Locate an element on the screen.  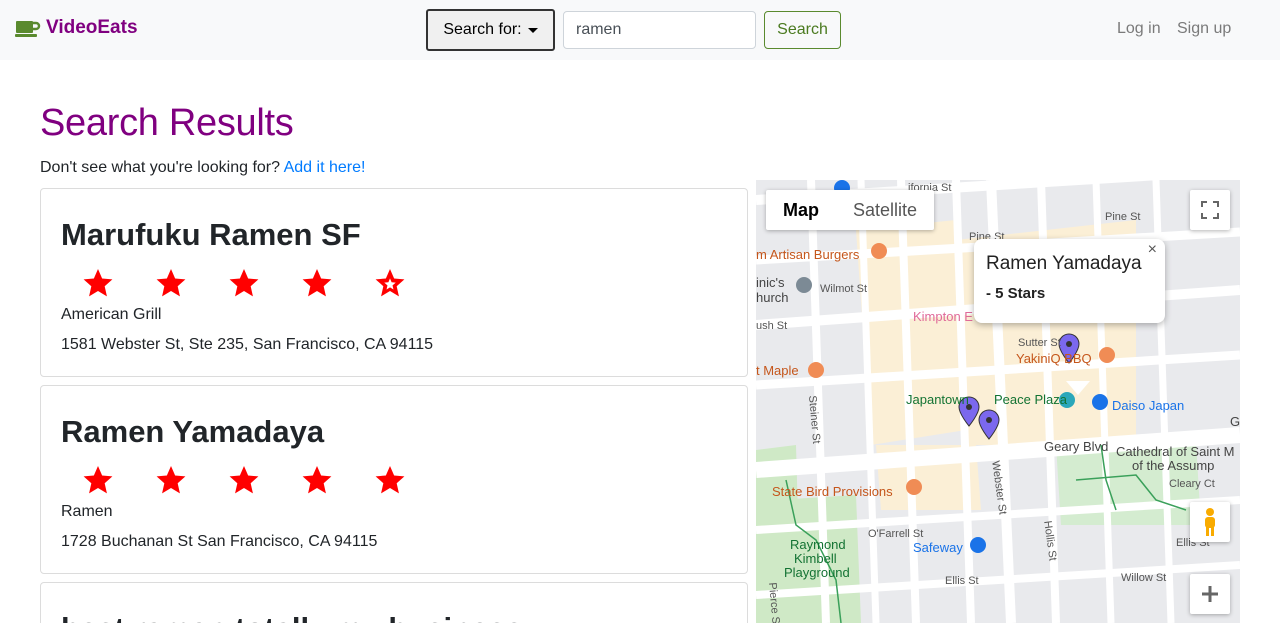
brand: VideoEats is located at coordinates (76, 28).